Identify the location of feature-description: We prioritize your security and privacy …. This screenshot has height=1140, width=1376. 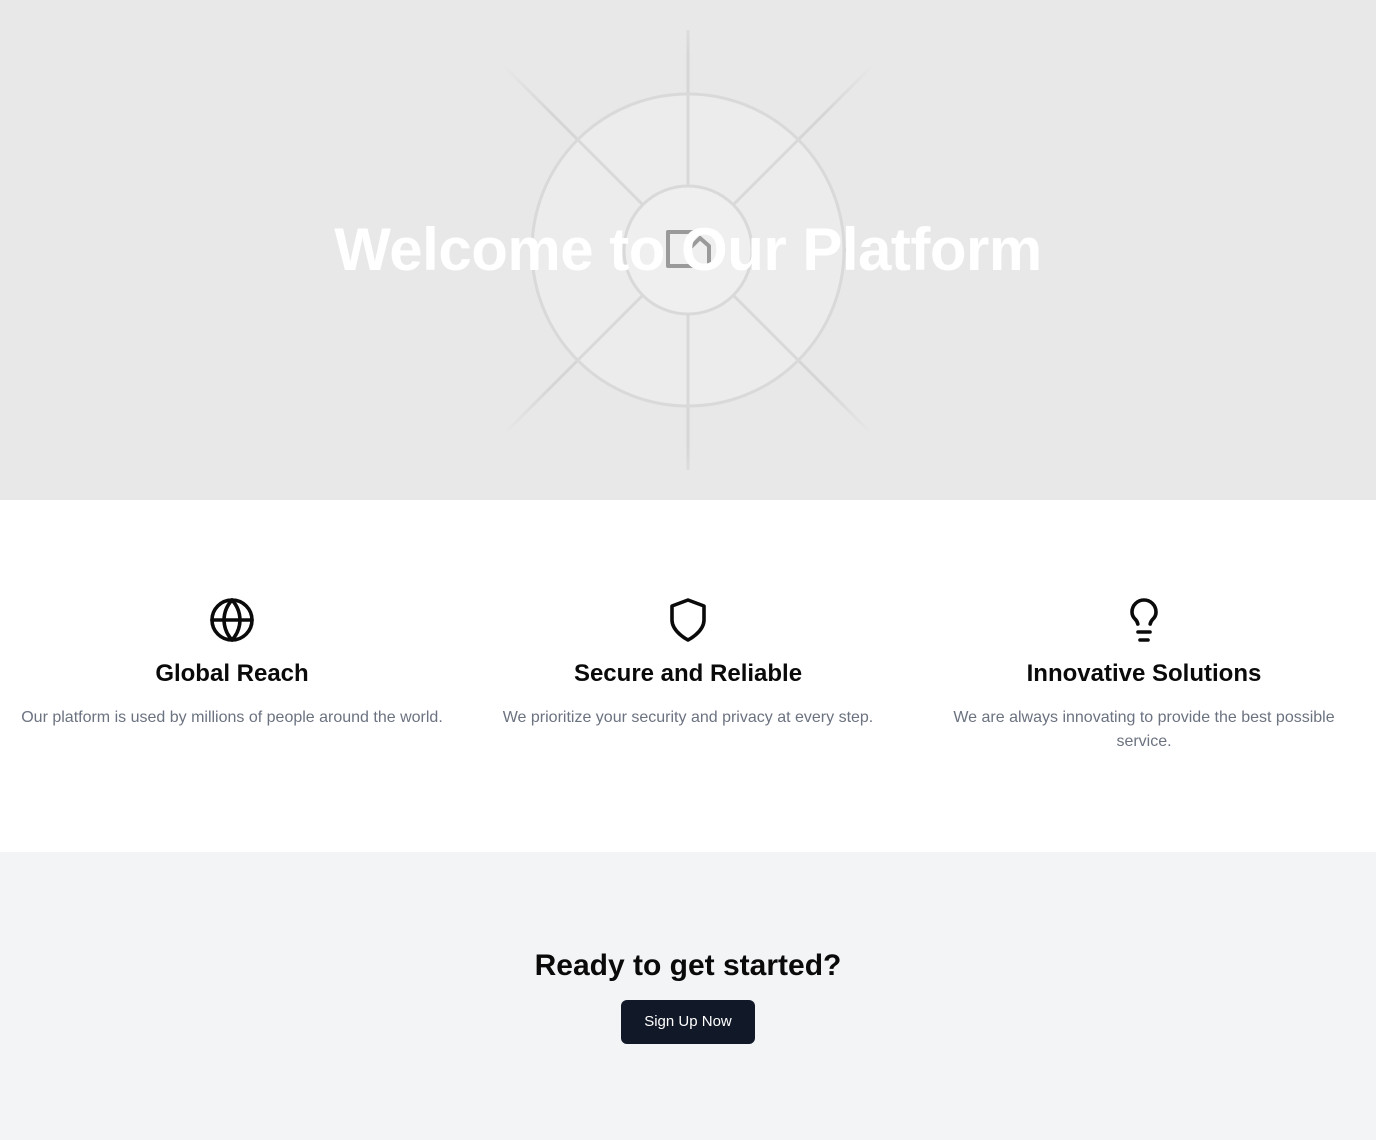
(688, 717).